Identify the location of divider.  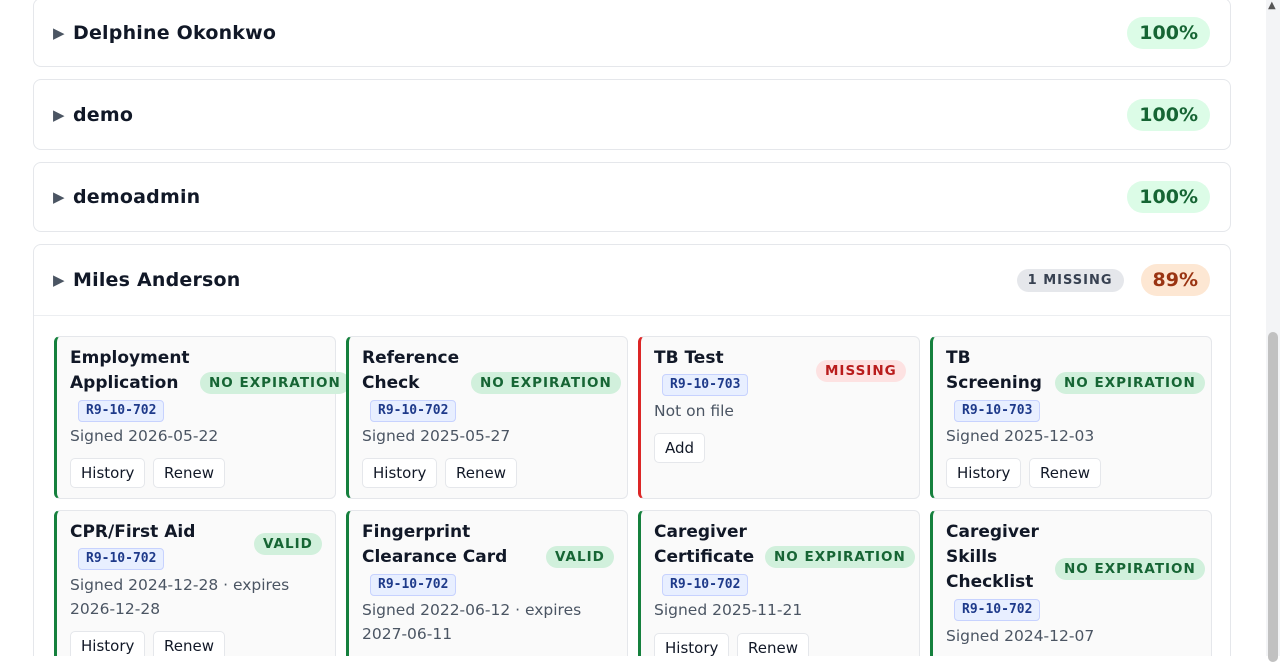
(632, 315).